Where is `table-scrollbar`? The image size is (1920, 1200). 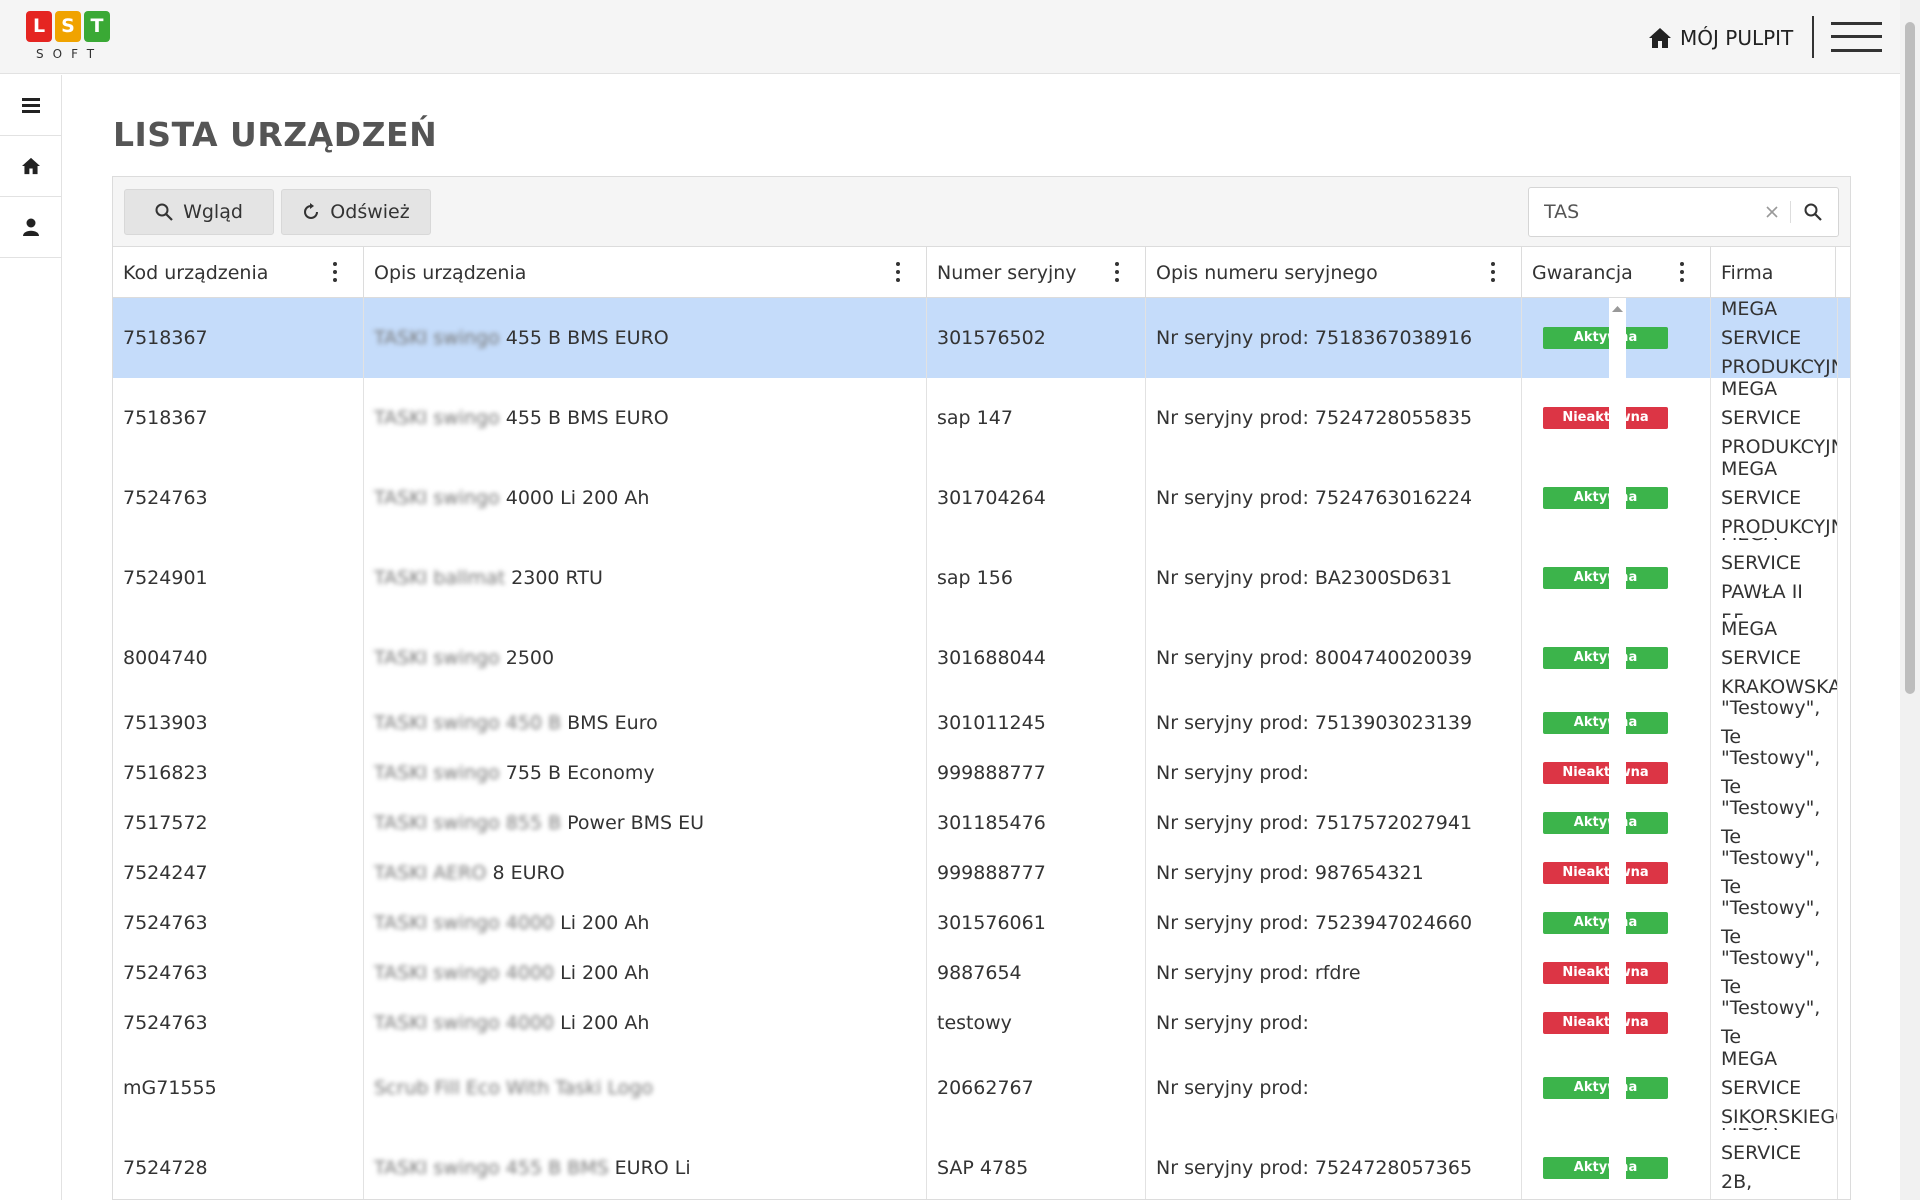
table-scrollbar is located at coordinates (1617, 748).